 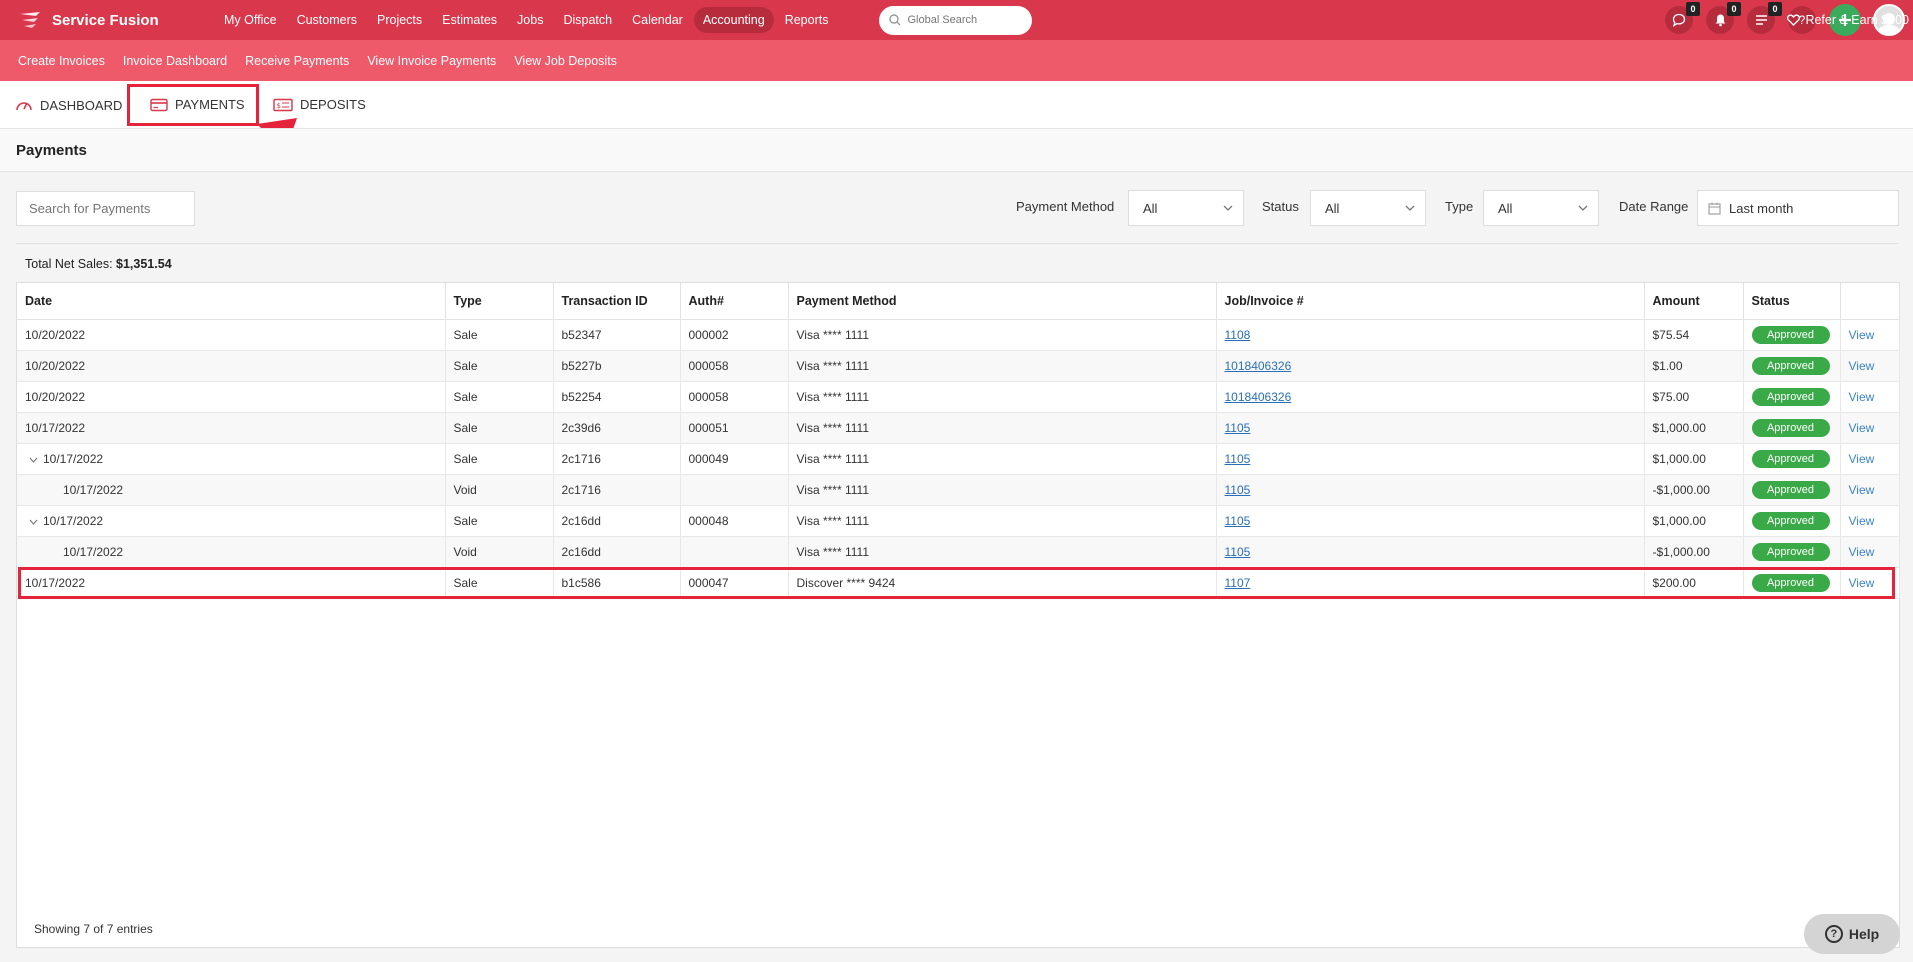 What do you see at coordinates (807, 20) in the screenshot?
I see `nav-item-reports: Reports` at bounding box center [807, 20].